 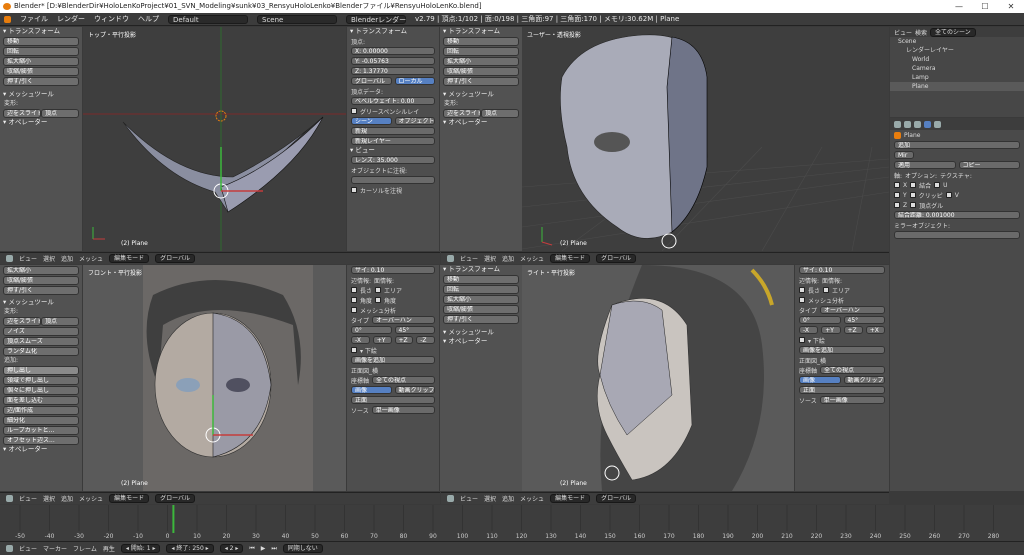 What do you see at coordinates (425, 340) in the screenshot?
I see `axis-neg-z: -Z` at bounding box center [425, 340].